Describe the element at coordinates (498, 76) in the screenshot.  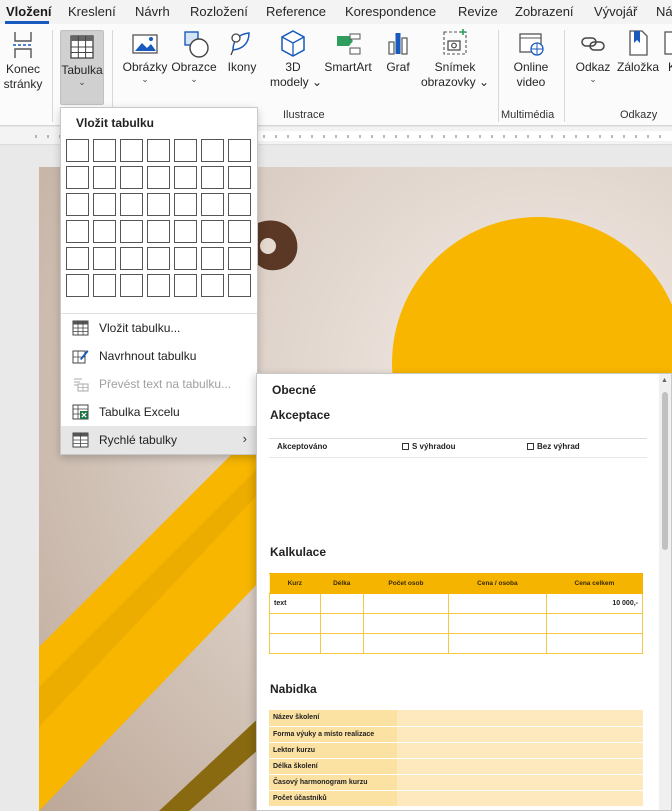
I see `ribbon-separator` at that location.